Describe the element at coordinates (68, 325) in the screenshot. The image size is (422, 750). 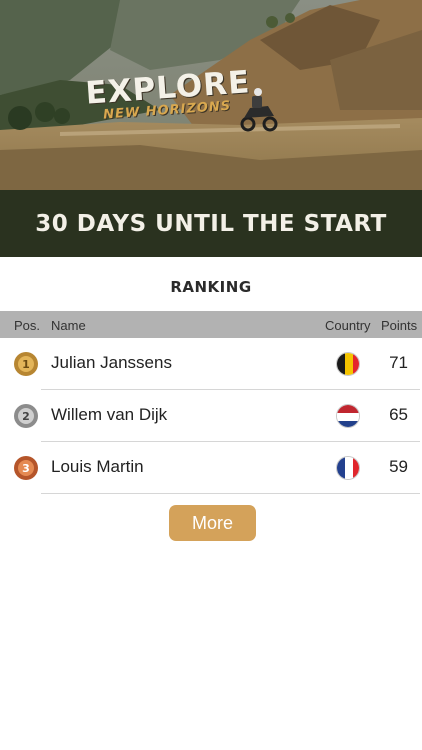
I see `header-name: Name` at that location.